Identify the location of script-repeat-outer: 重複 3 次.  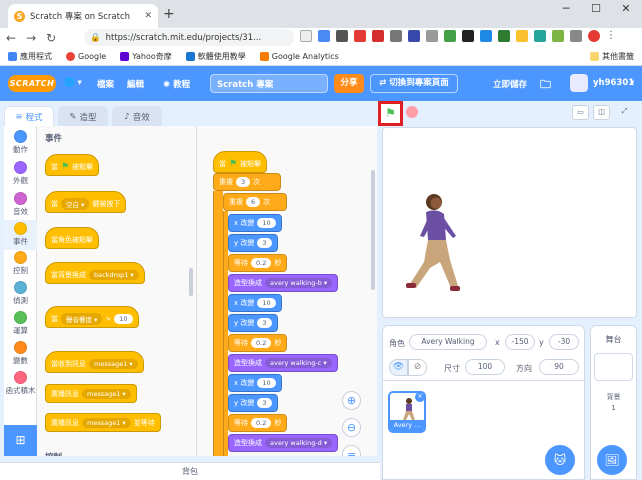
(247, 182).